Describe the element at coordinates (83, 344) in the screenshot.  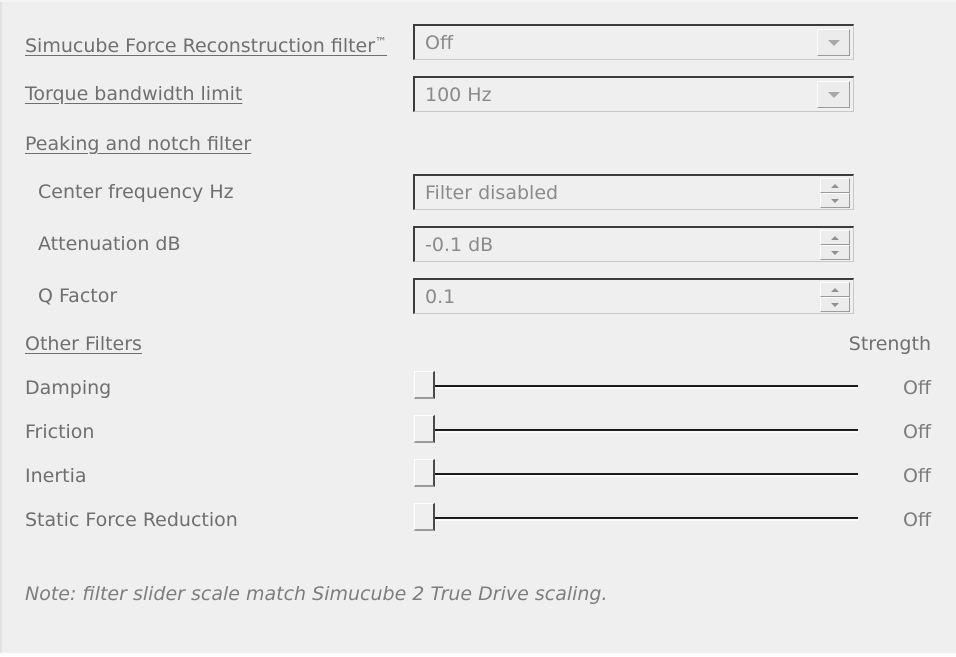
I see `section-header-other-filters-text: Other Filters` at that location.